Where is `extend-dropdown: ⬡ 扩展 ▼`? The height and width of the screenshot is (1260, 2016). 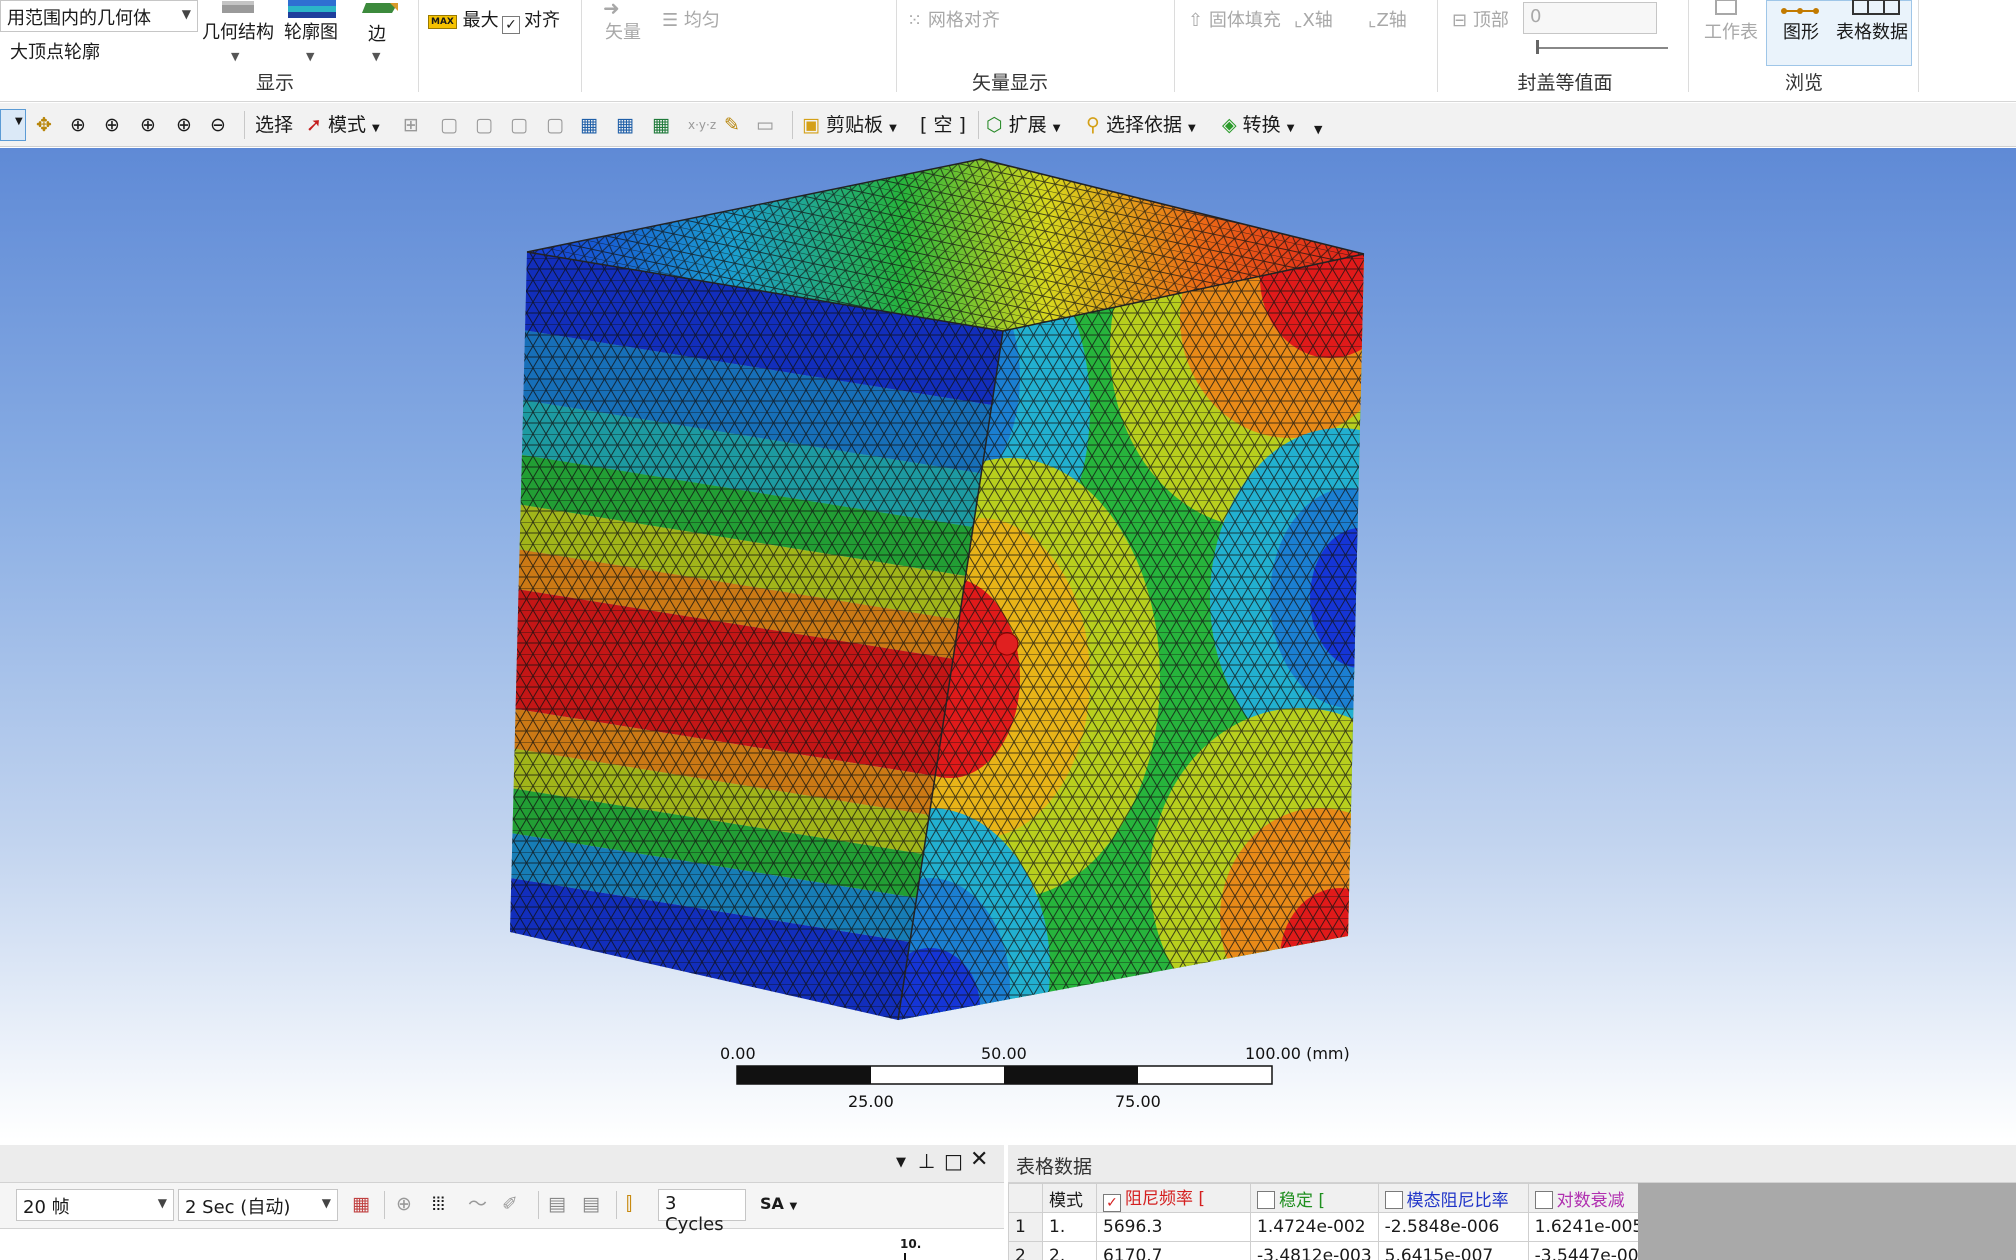
extend-dropdown: ⬡ 扩展 ▼ is located at coordinates (1023, 125).